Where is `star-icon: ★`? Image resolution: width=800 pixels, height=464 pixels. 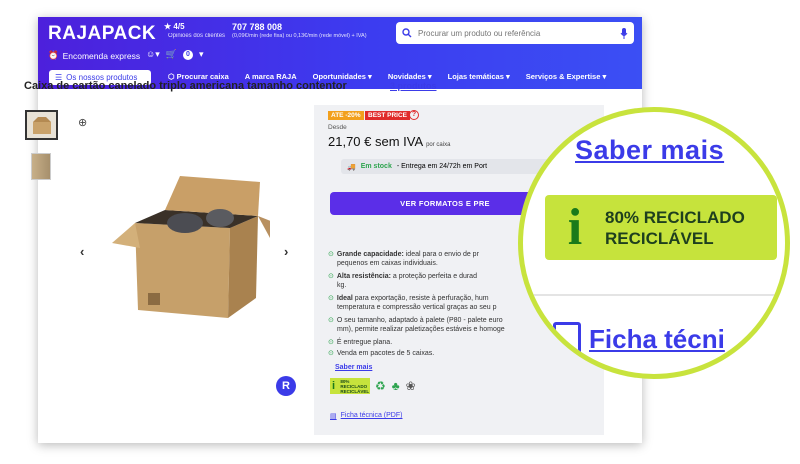 star-icon: ★ is located at coordinates (168, 26).